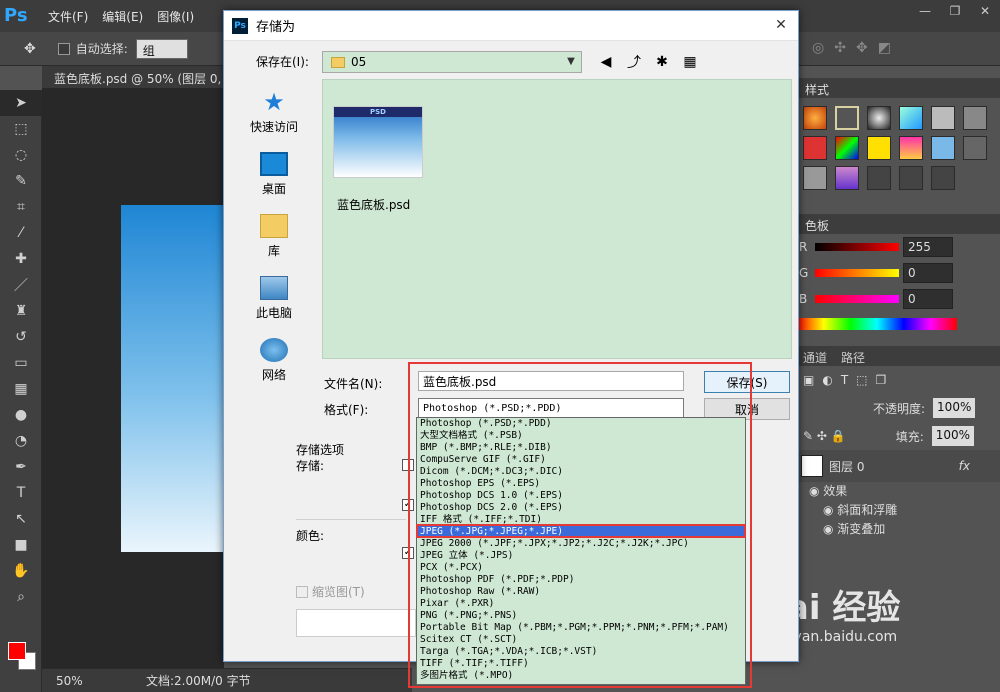  Describe the element at coordinates (30, 49) in the screenshot. I see `move-tool-icon: ✥` at that location.